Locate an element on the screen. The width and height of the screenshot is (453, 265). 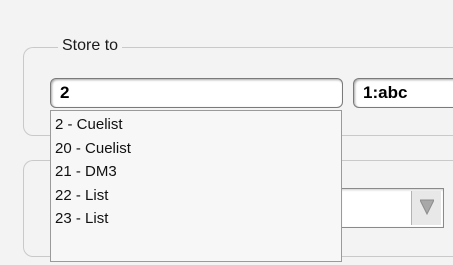
select-arrow-button is located at coordinates (426, 208).